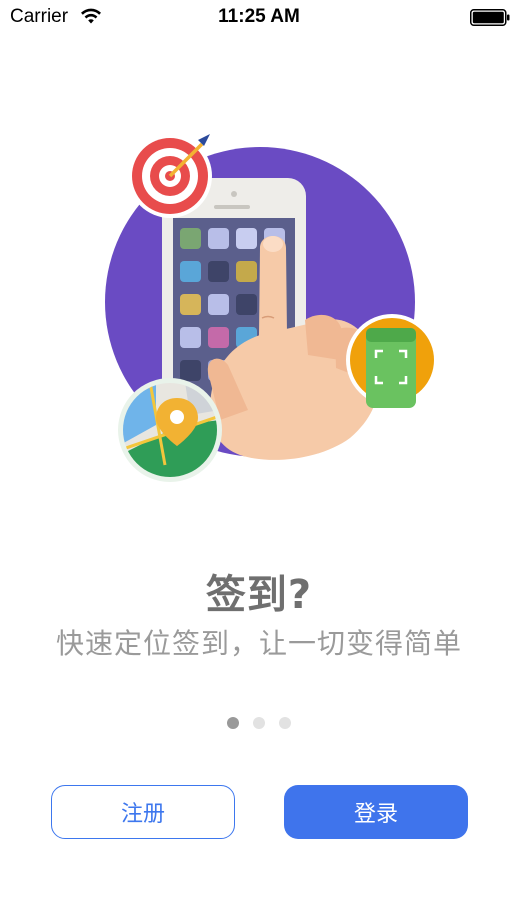 The image size is (518, 920). I want to click on login-button-label: 登录, so click(375, 814).